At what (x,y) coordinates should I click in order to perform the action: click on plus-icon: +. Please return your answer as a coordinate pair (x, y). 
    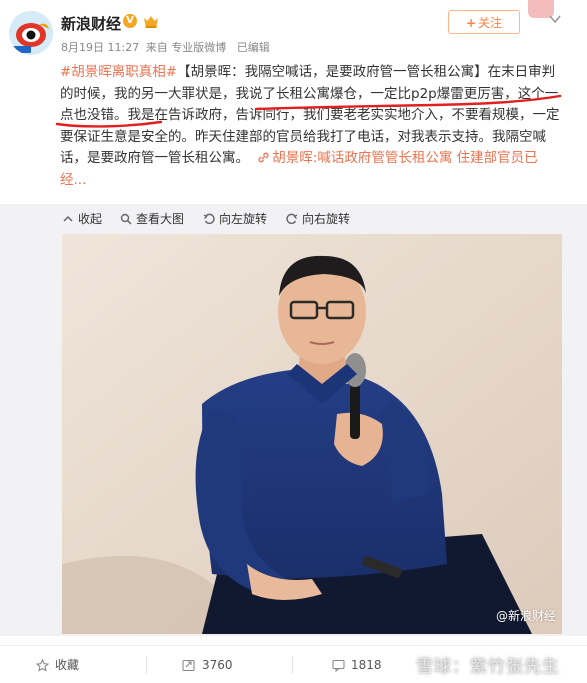
    Looking at the image, I should click on (471, 23).